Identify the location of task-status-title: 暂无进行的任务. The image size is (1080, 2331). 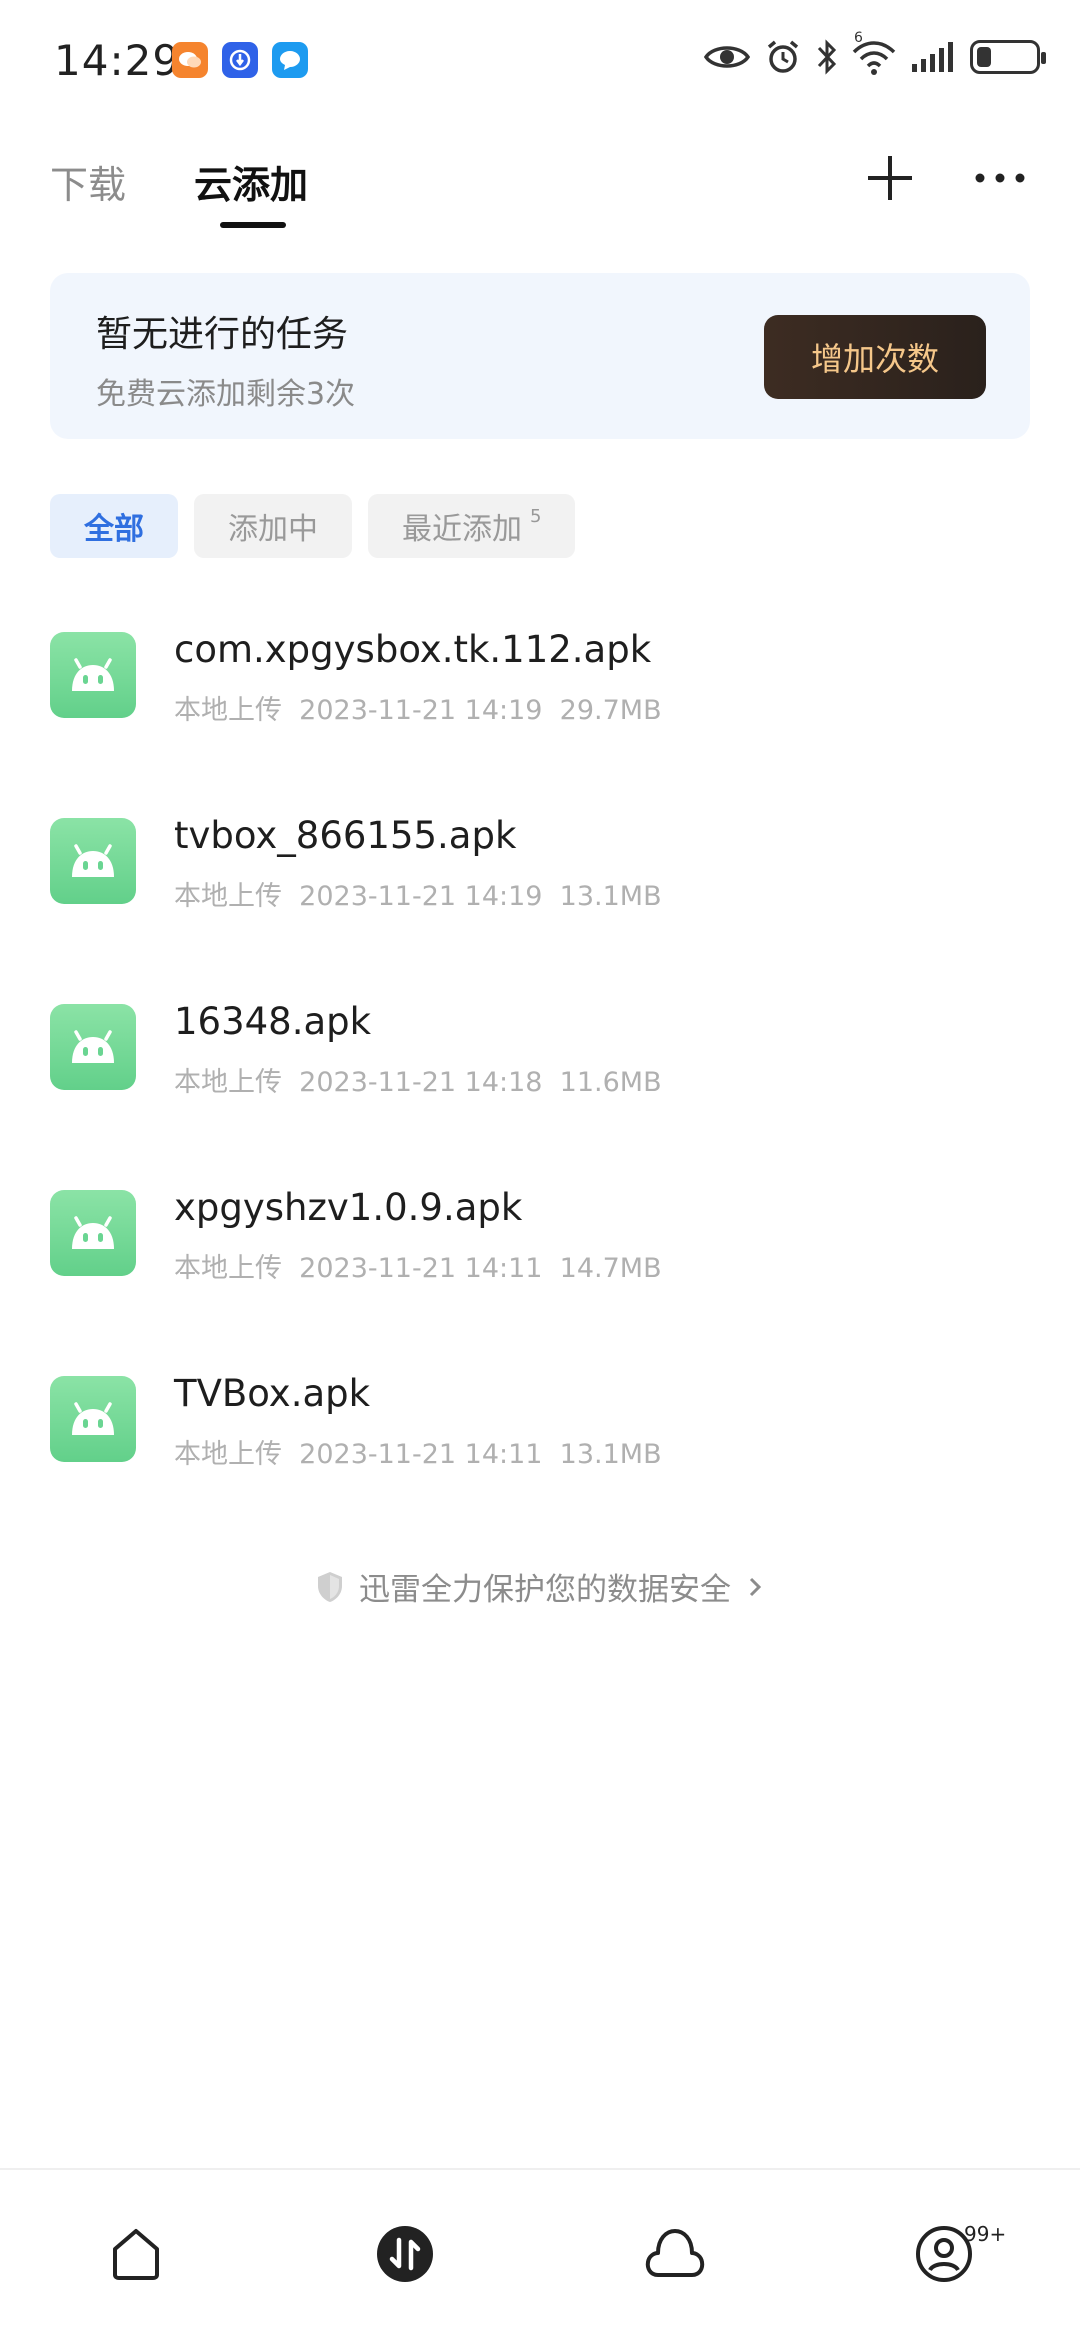
(222, 334).